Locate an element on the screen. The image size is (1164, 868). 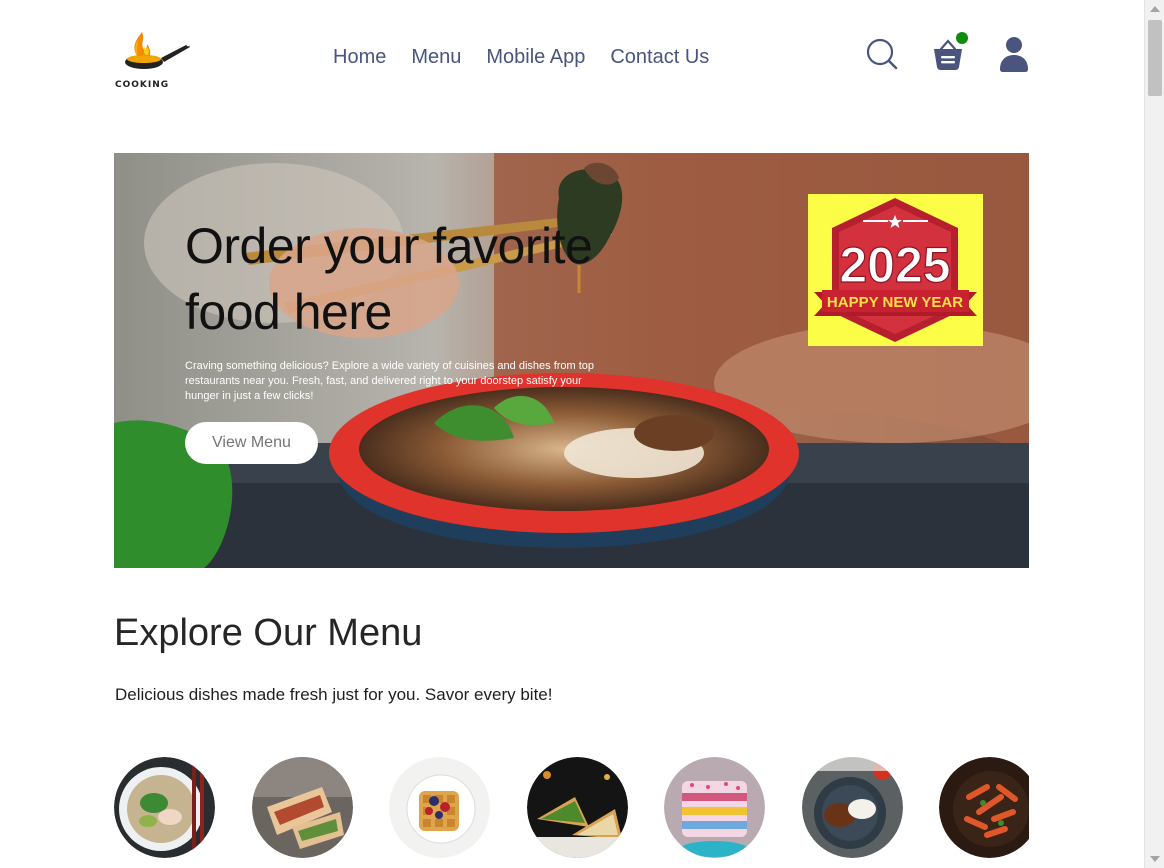
explore-title: Explore Our Menu is located at coordinates (268, 633).